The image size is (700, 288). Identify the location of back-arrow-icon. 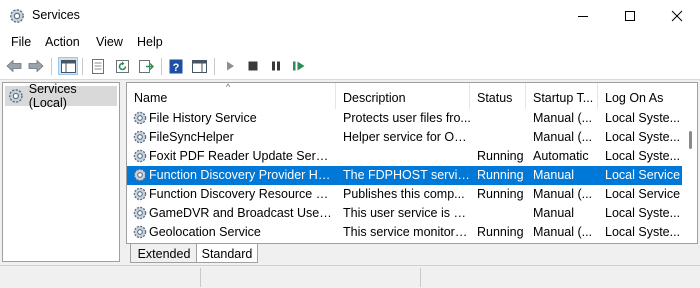
(14, 66).